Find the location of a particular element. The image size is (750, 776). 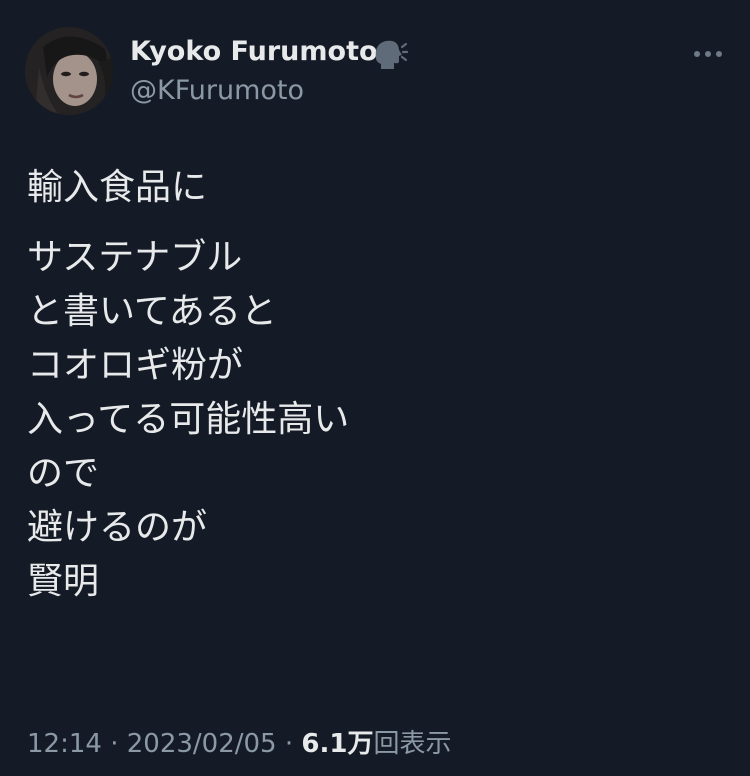

tweet-date: 2023/02/05 is located at coordinates (202, 744).